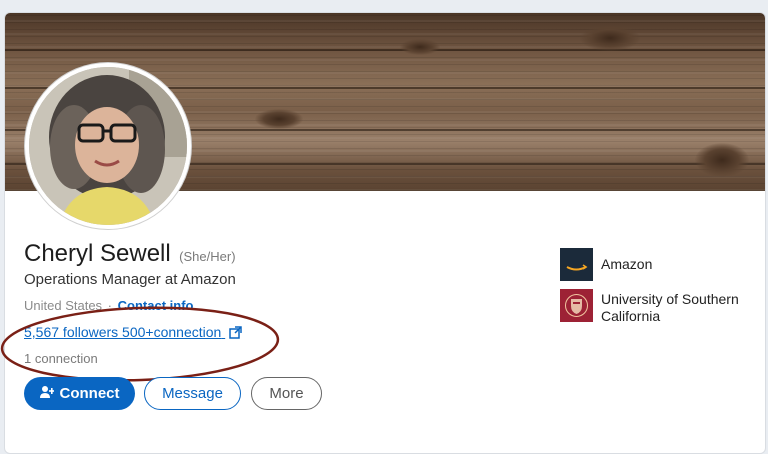 This screenshot has height=454, width=768. What do you see at coordinates (47, 394) in the screenshot?
I see `add-person-icon` at bounding box center [47, 394].